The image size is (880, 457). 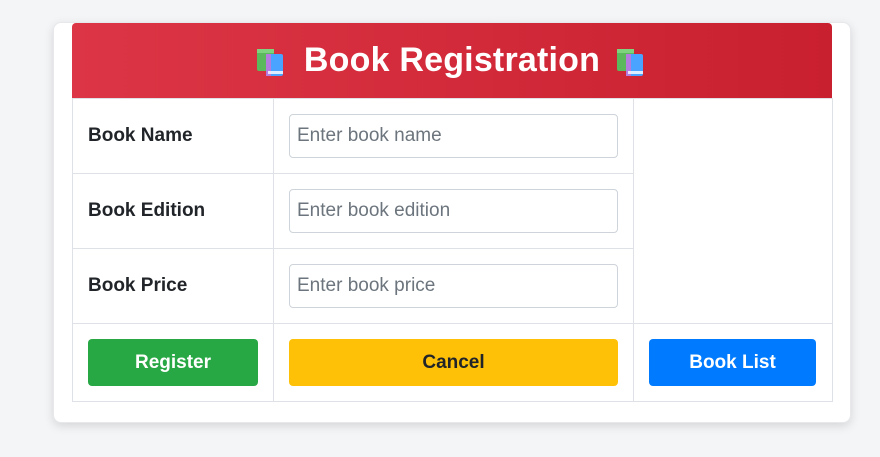 I want to click on label-cell: Book Name, so click(x=173, y=136).